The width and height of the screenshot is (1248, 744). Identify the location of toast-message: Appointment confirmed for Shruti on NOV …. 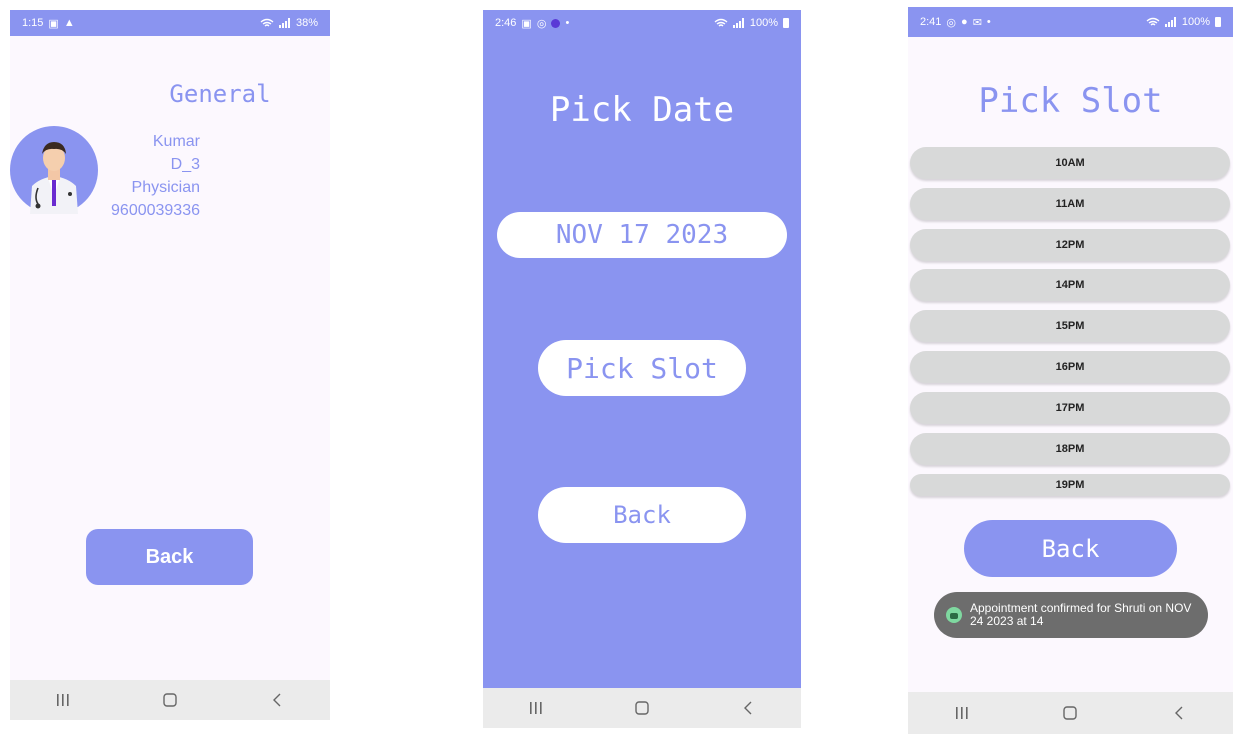
(1071, 615).